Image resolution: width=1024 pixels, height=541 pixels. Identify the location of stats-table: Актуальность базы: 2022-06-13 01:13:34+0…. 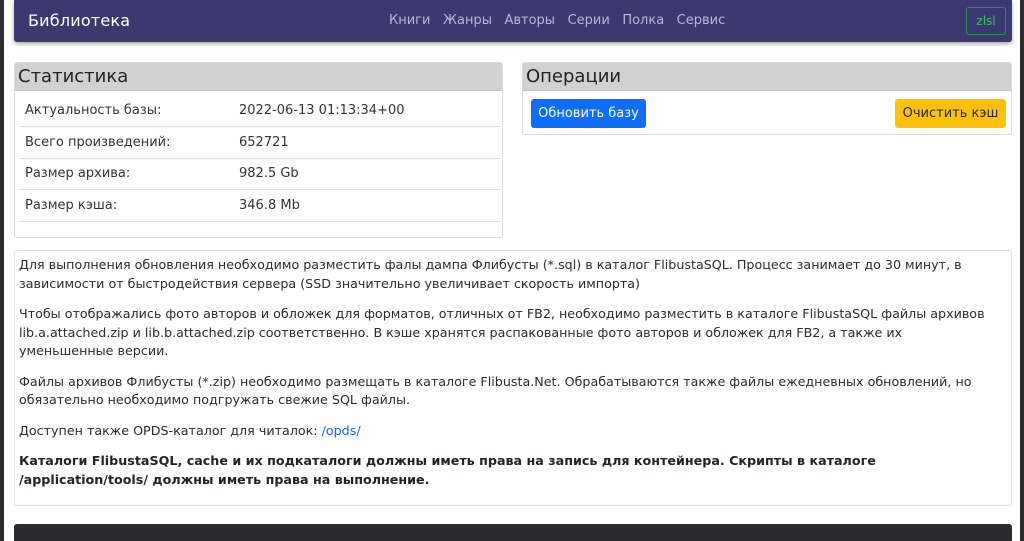
(259, 158).